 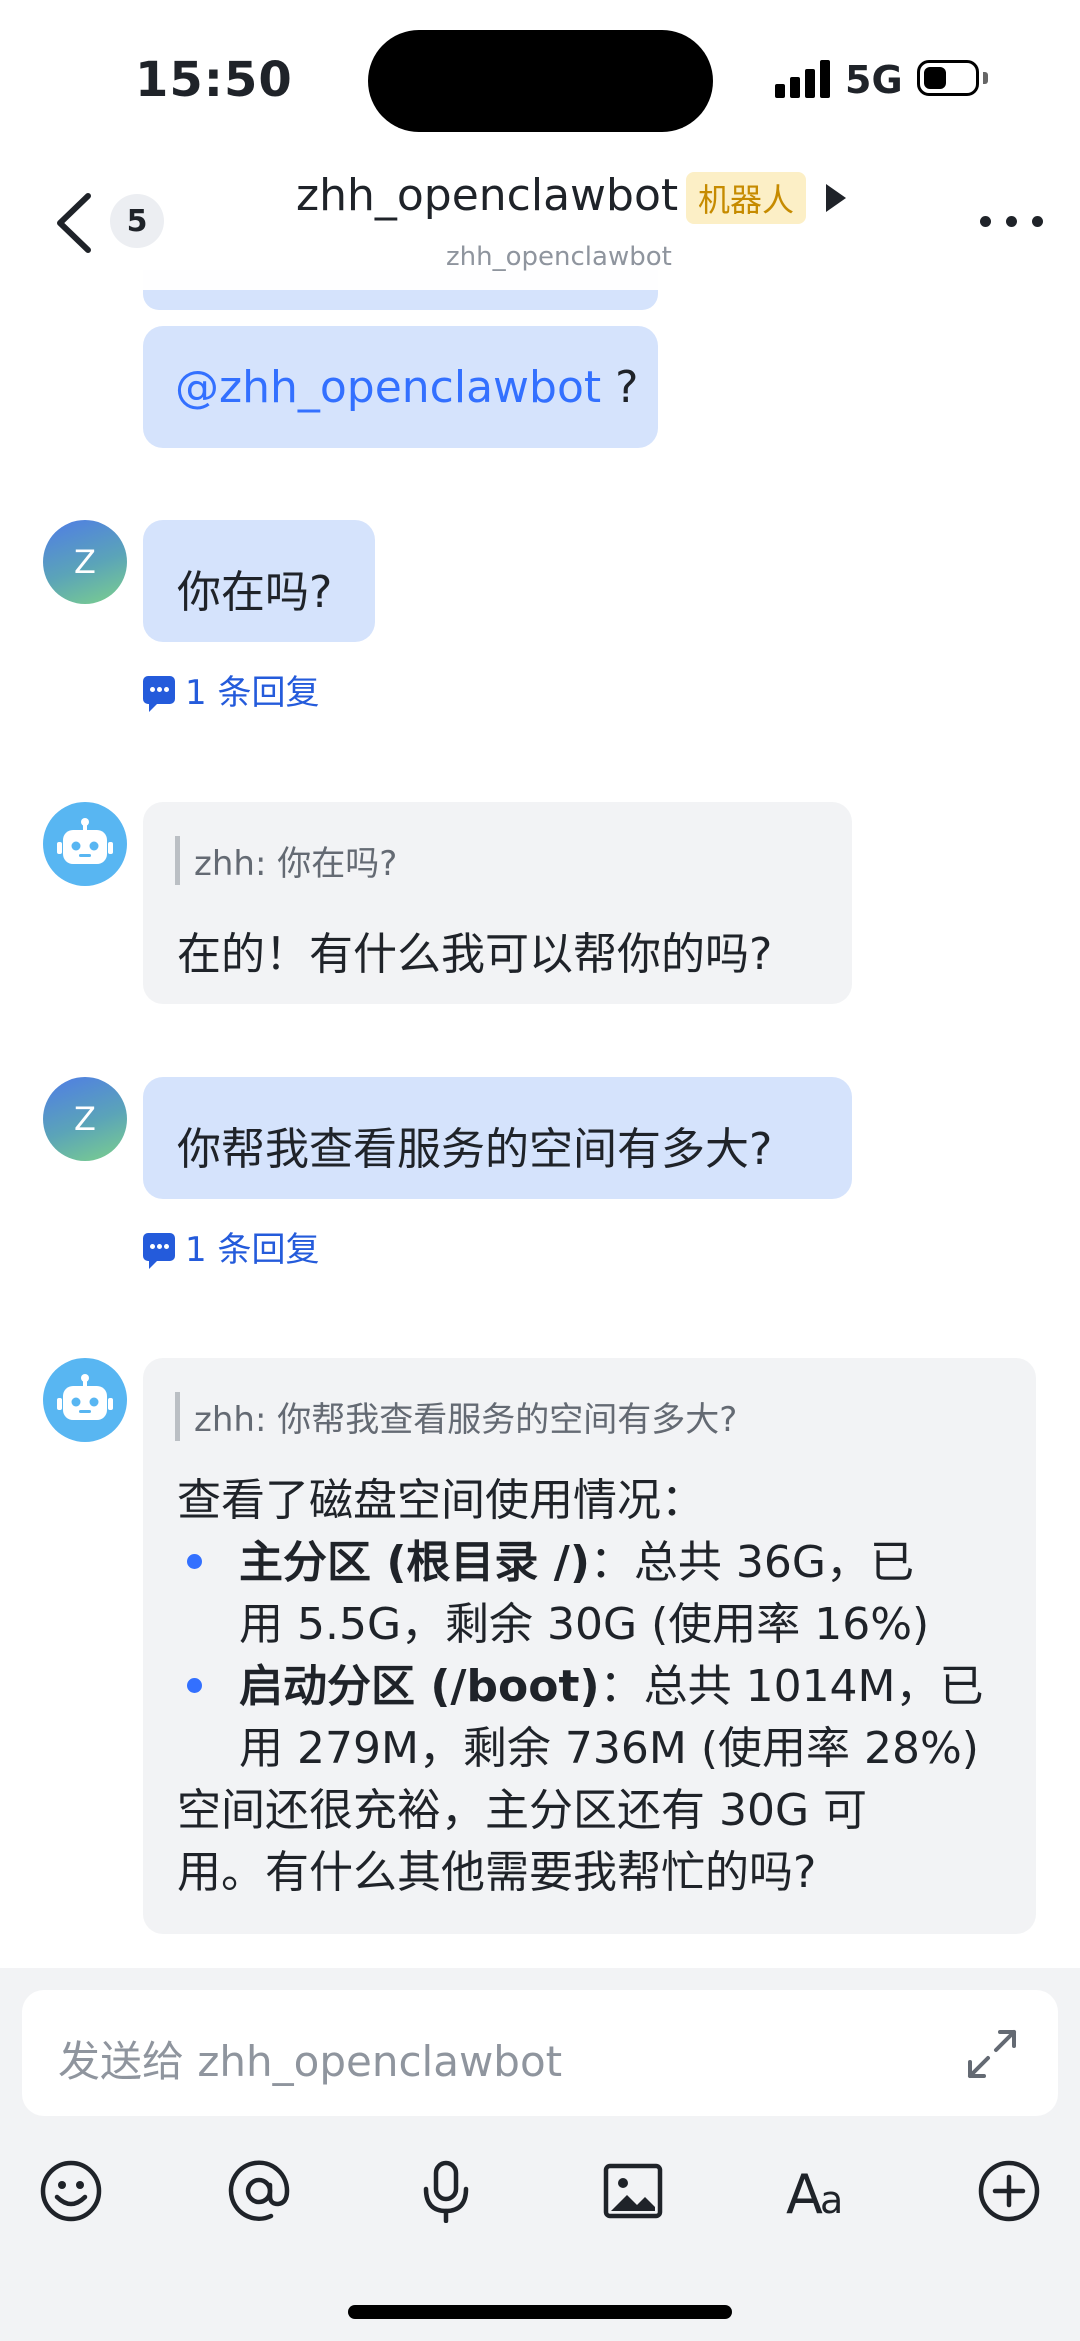 I want to click on home-indicator, so click(x=540, y=2312).